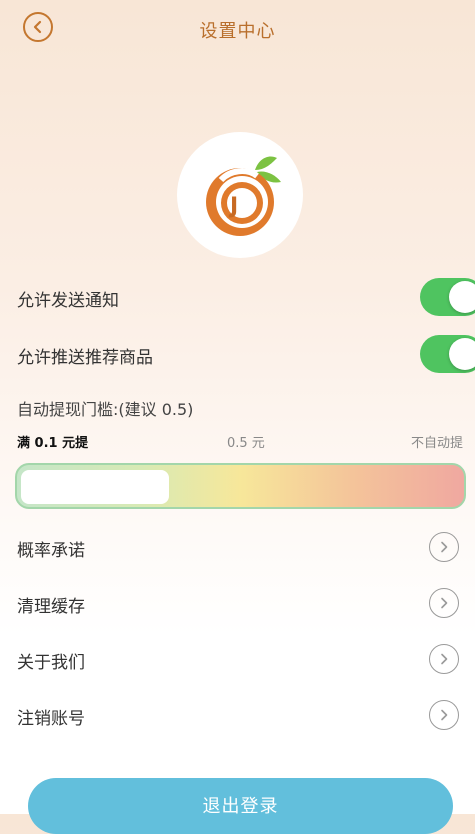 This screenshot has height=834, width=475. I want to click on slider-handle, so click(95, 487).